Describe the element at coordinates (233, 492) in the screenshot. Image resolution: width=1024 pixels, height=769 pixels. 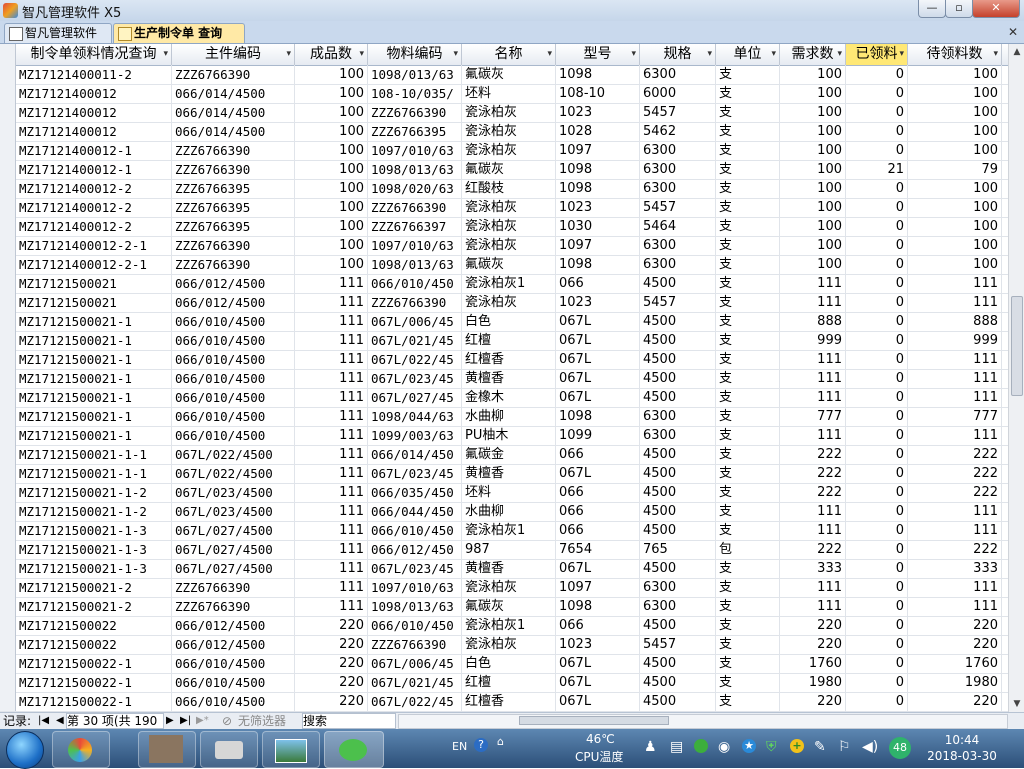
I see `cell-part-code: 067L/023/4500` at that location.